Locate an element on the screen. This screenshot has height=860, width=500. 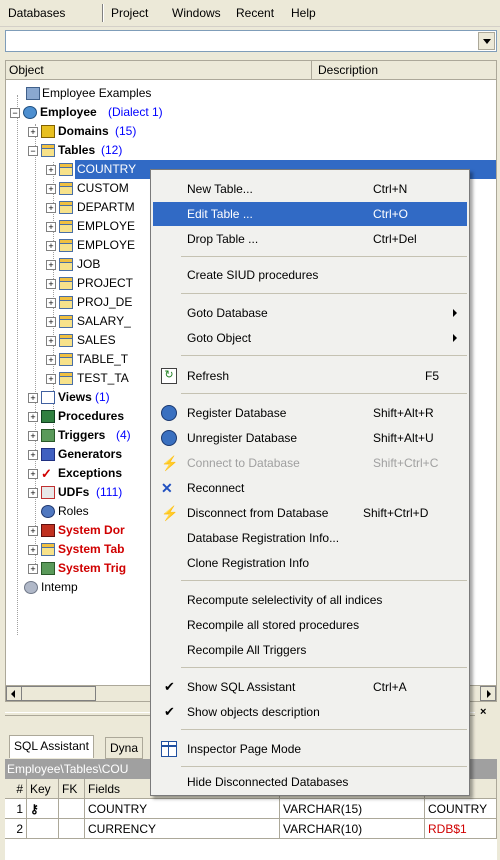
grid-header-num: # is located at coordinates (16, 789).